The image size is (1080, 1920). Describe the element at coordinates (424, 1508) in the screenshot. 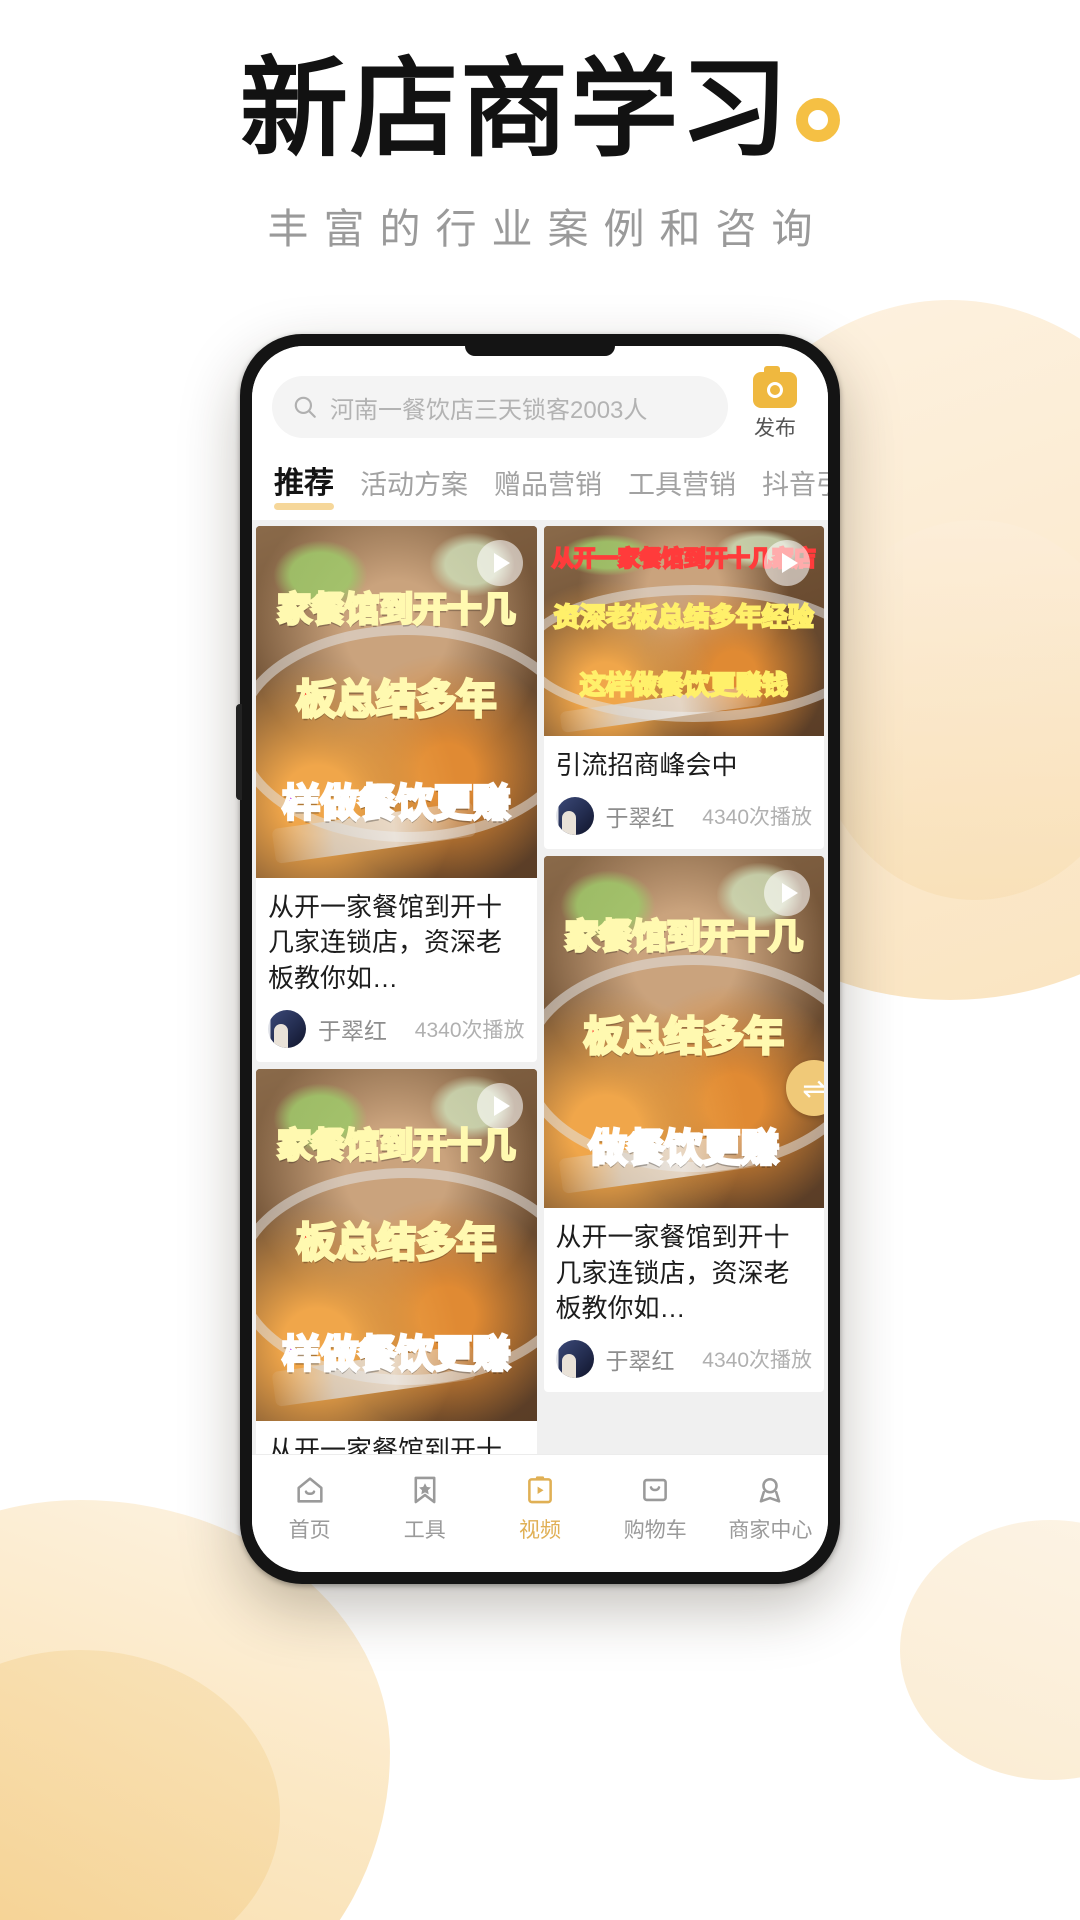

I see `nav-item-tools: 工具` at that location.